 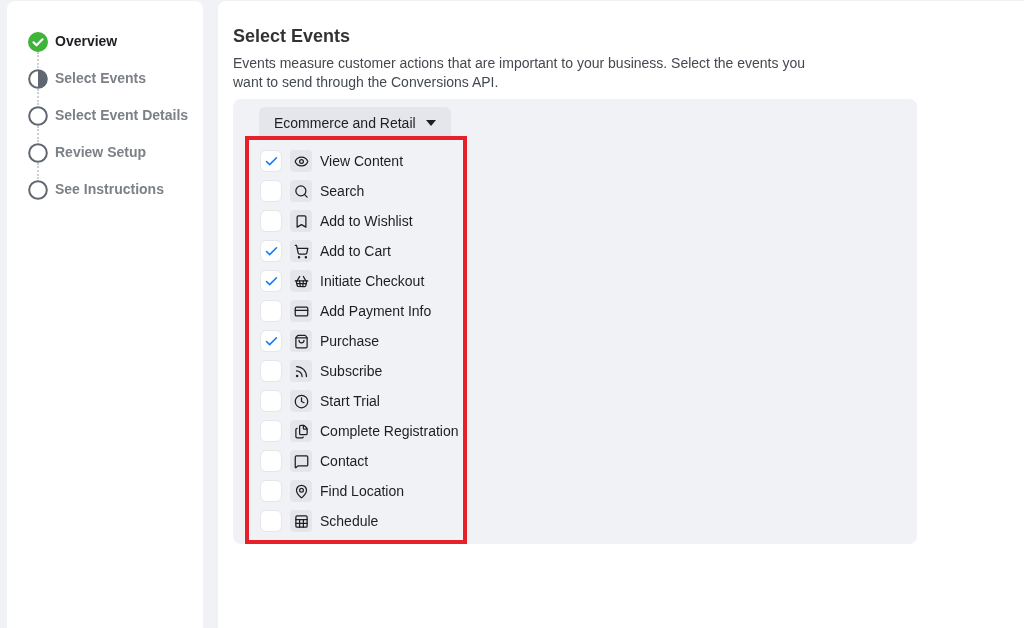 I want to click on event-label: Schedule, so click(x=349, y=521).